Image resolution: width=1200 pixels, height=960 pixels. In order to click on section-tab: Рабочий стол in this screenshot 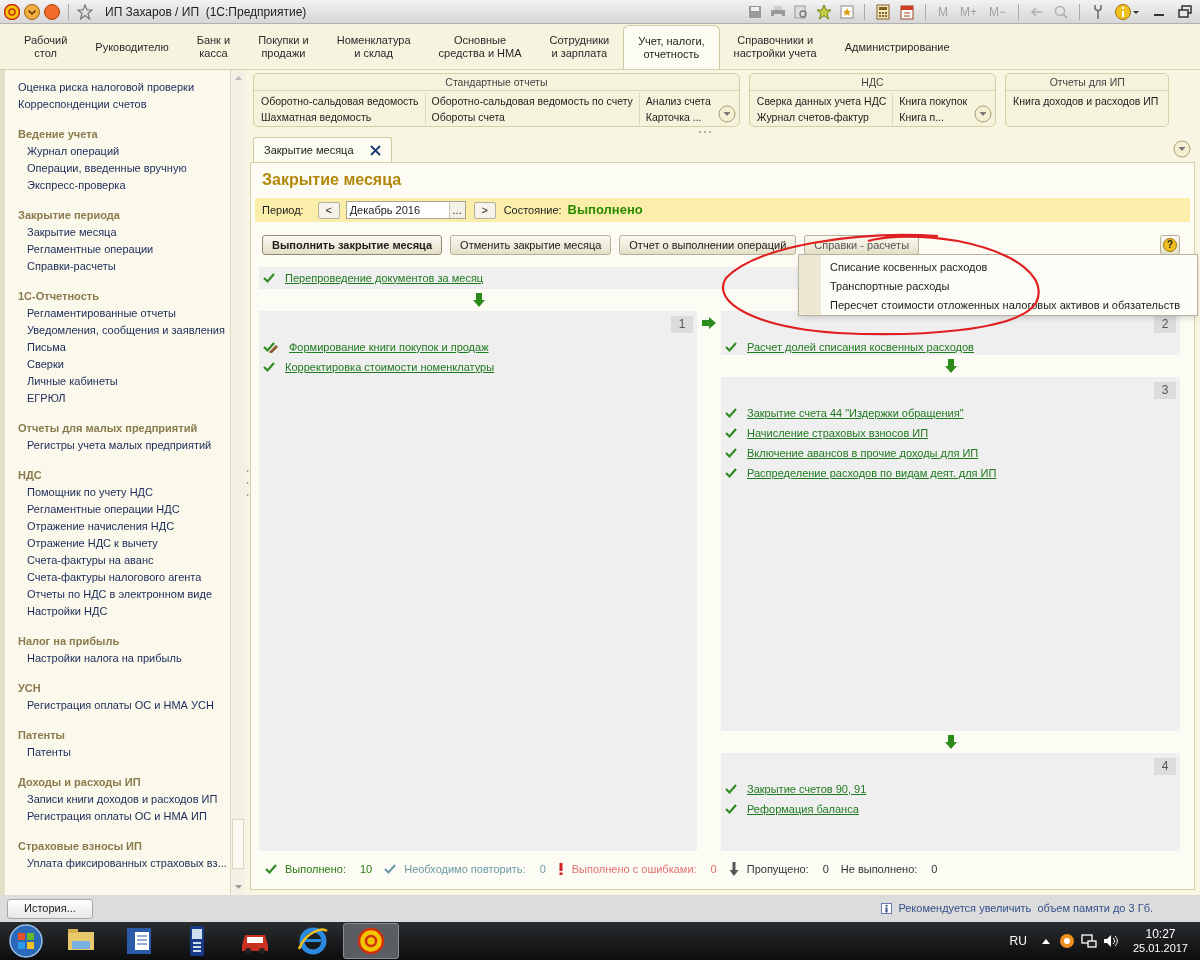, I will do `click(46, 47)`.